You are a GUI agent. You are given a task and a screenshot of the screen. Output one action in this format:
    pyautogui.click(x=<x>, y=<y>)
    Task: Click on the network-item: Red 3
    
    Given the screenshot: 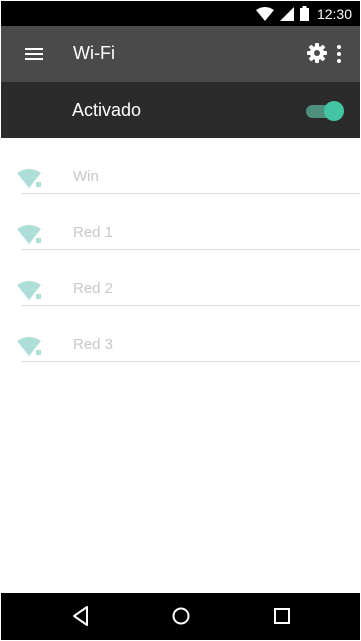 What is the action you would take?
    pyautogui.click(x=180, y=334)
    